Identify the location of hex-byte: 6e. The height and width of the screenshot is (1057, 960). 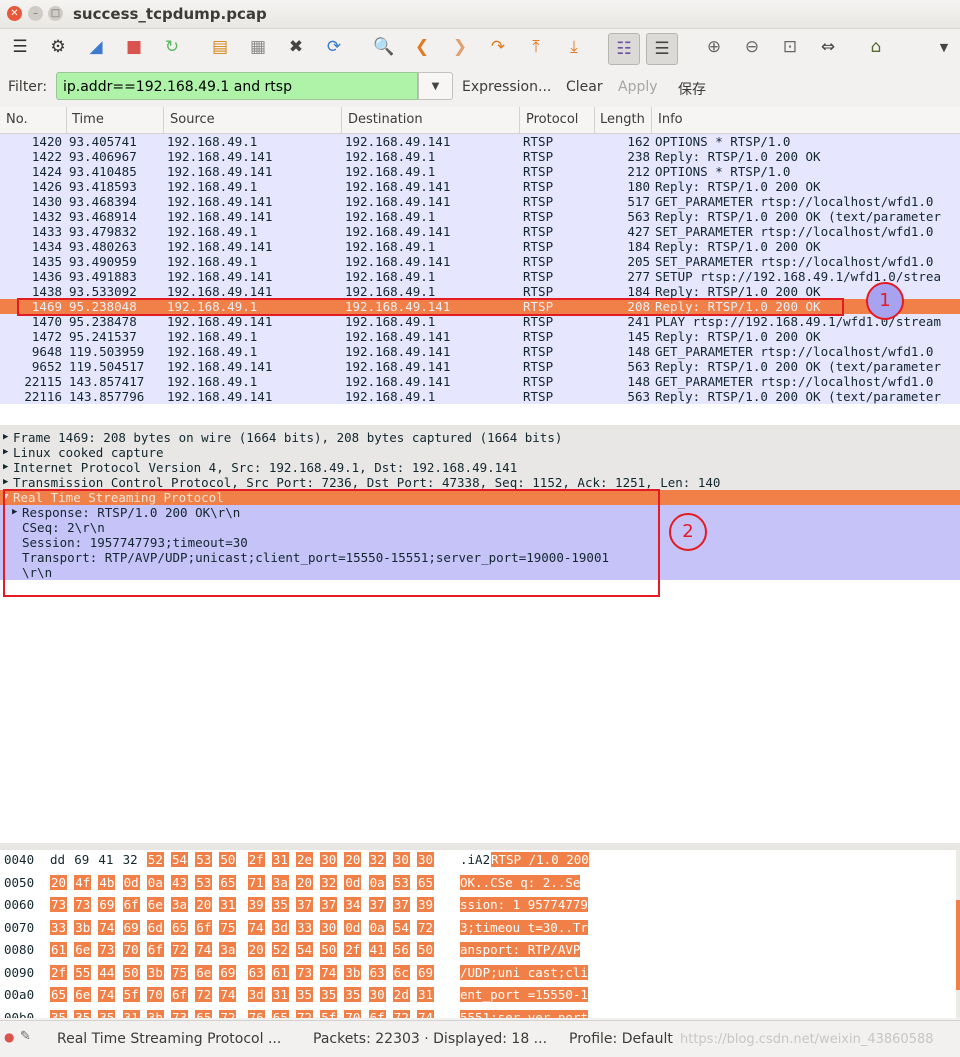
(204, 972).